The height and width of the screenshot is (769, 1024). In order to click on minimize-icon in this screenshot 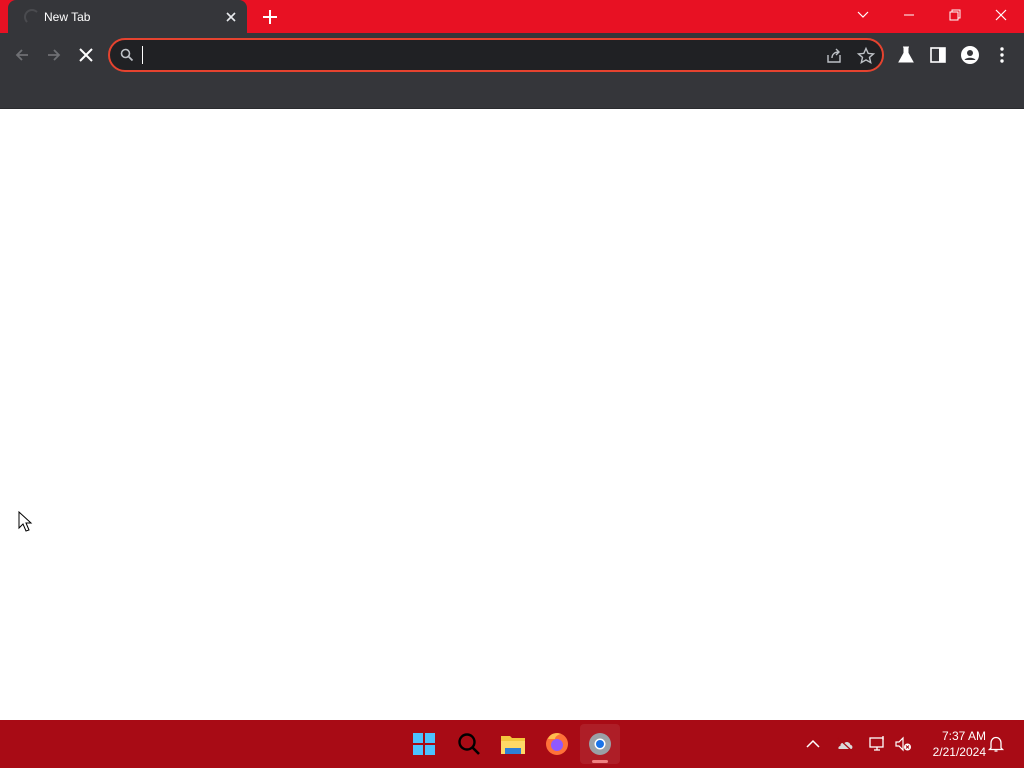, I will do `click(909, 15)`.